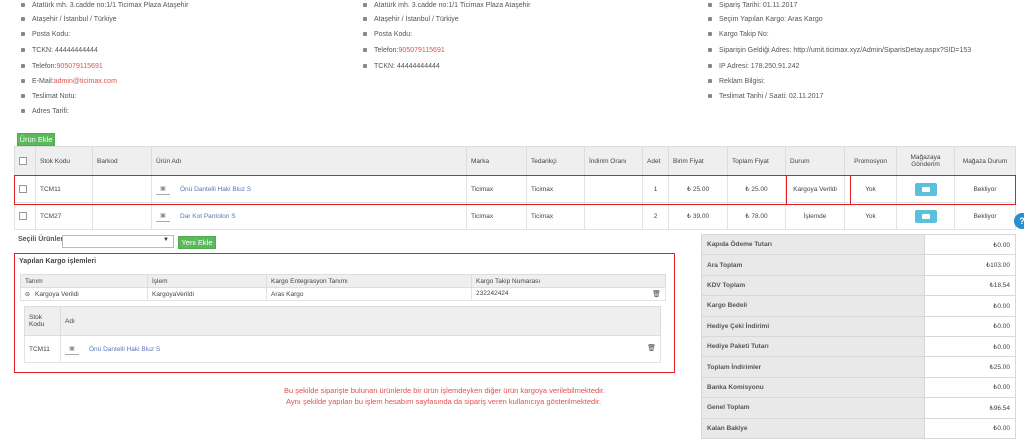 The width and height of the screenshot is (1024, 441). Describe the element at coordinates (655, 189) in the screenshot. I see `quantity: 1` at that location.